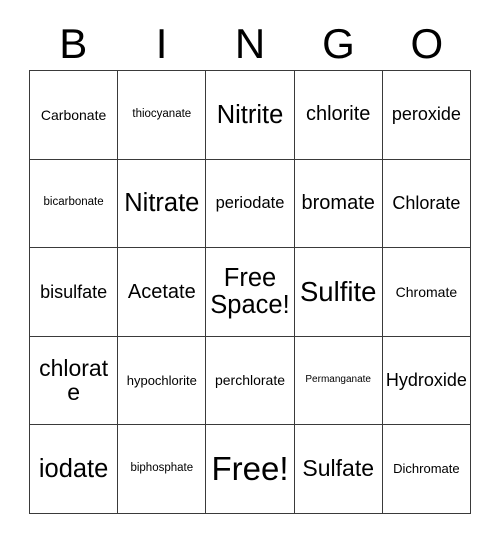 The width and height of the screenshot is (500, 544). I want to click on header-letter-i: I, so click(161, 43).